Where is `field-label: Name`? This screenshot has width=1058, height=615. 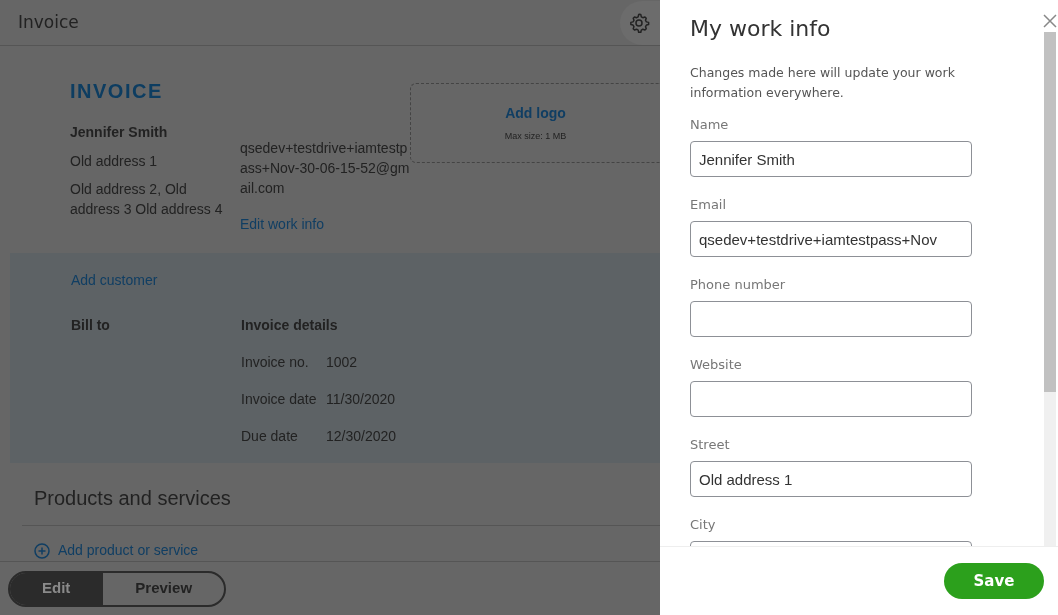 field-label: Name is located at coordinates (710, 125).